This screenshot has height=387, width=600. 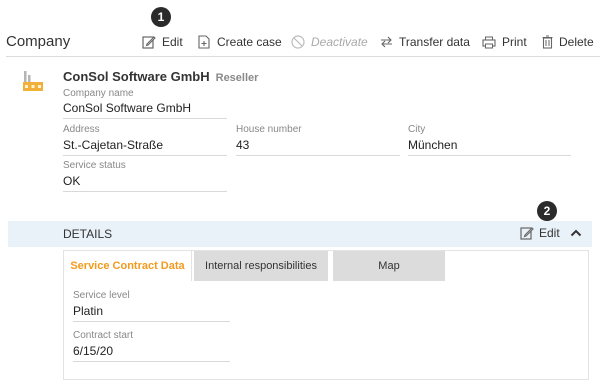 I want to click on house-number-label: House number, so click(x=269, y=129).